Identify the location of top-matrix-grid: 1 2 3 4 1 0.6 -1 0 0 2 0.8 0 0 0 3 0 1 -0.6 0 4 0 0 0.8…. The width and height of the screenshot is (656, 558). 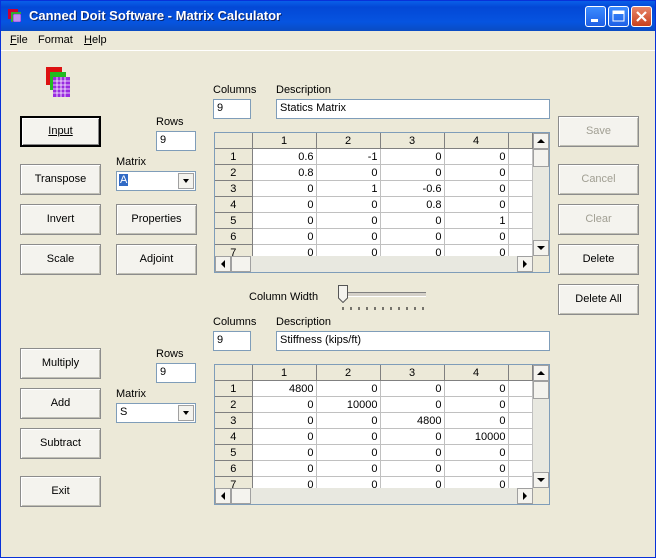
(382, 202).